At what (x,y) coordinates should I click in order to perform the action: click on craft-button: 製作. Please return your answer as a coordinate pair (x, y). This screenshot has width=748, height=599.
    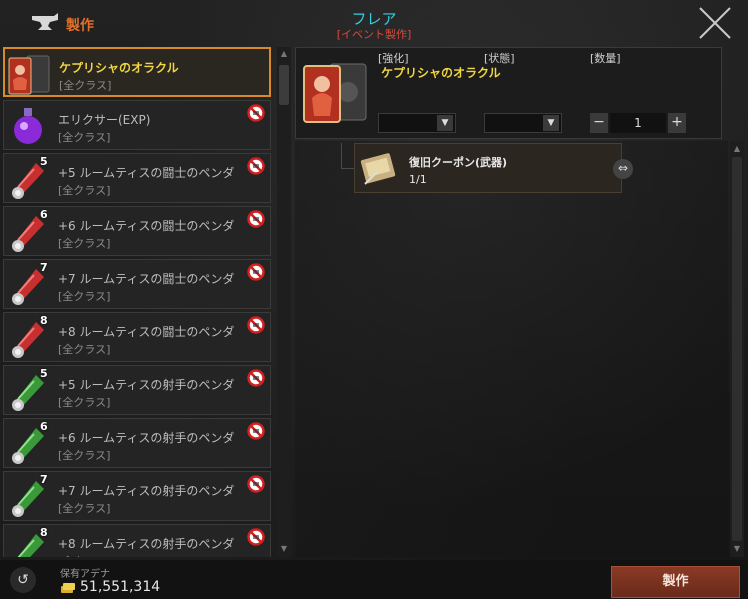
    Looking at the image, I should click on (675, 582).